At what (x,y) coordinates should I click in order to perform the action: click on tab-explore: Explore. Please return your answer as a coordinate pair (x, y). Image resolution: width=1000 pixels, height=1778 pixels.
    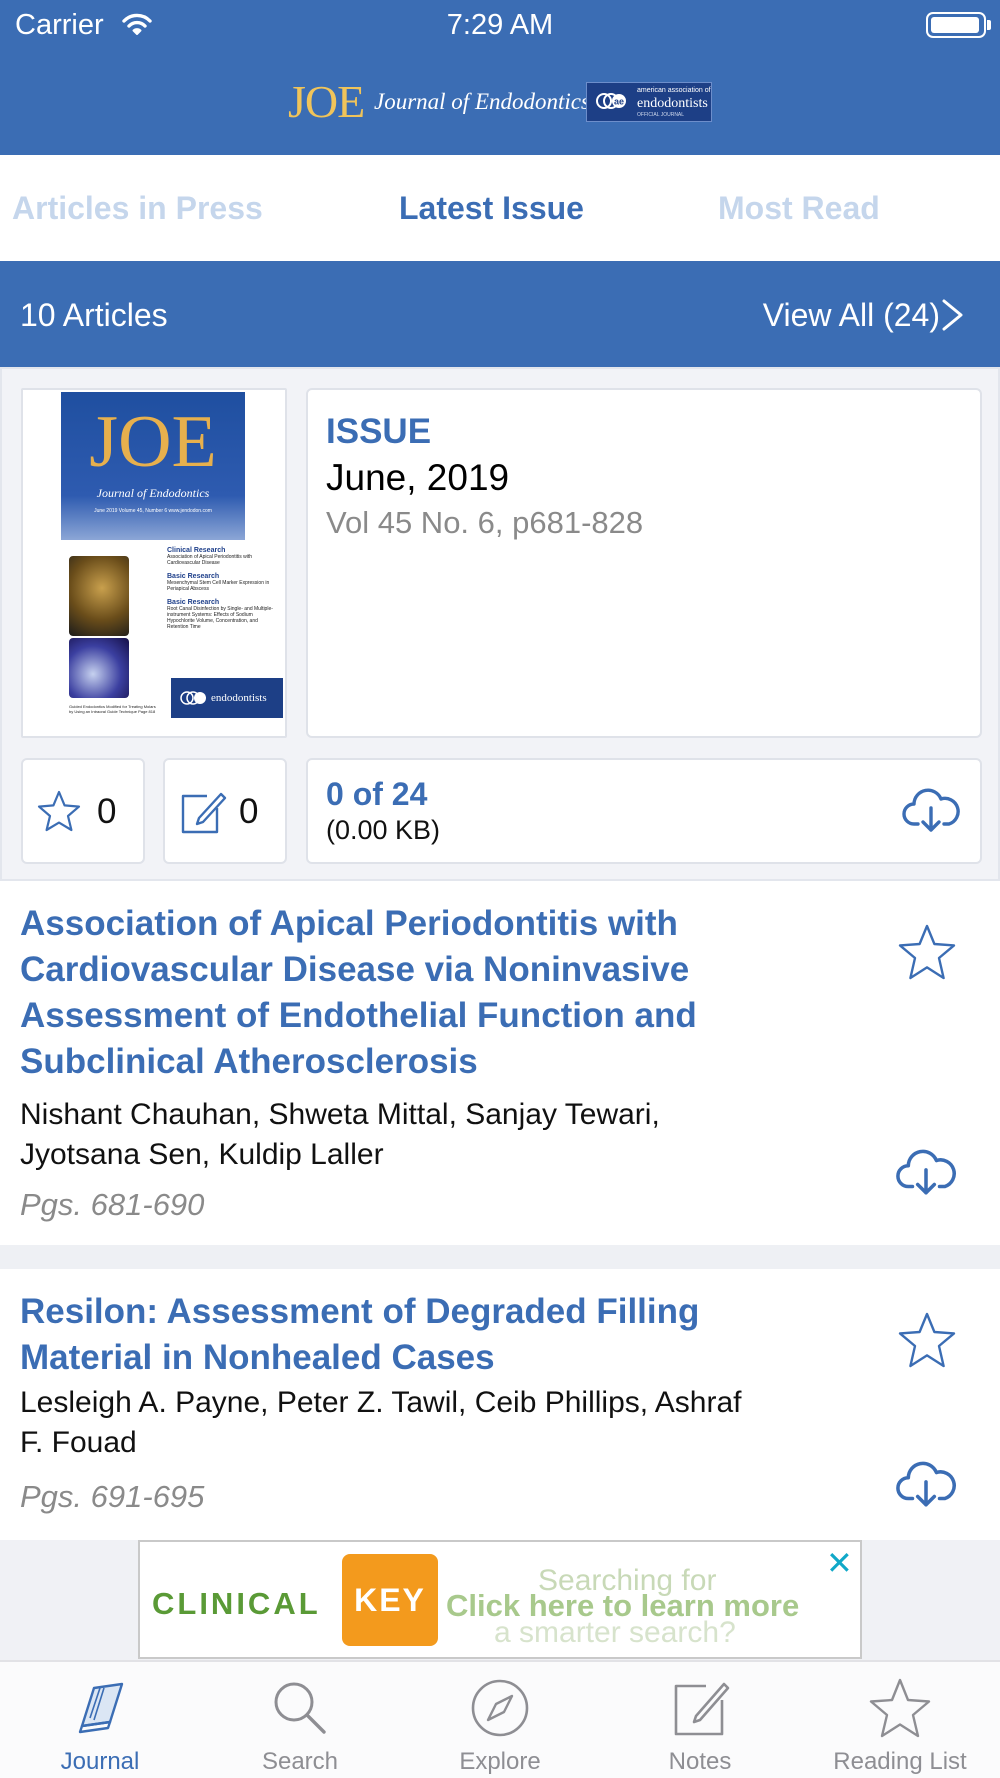
    Looking at the image, I should click on (500, 1720).